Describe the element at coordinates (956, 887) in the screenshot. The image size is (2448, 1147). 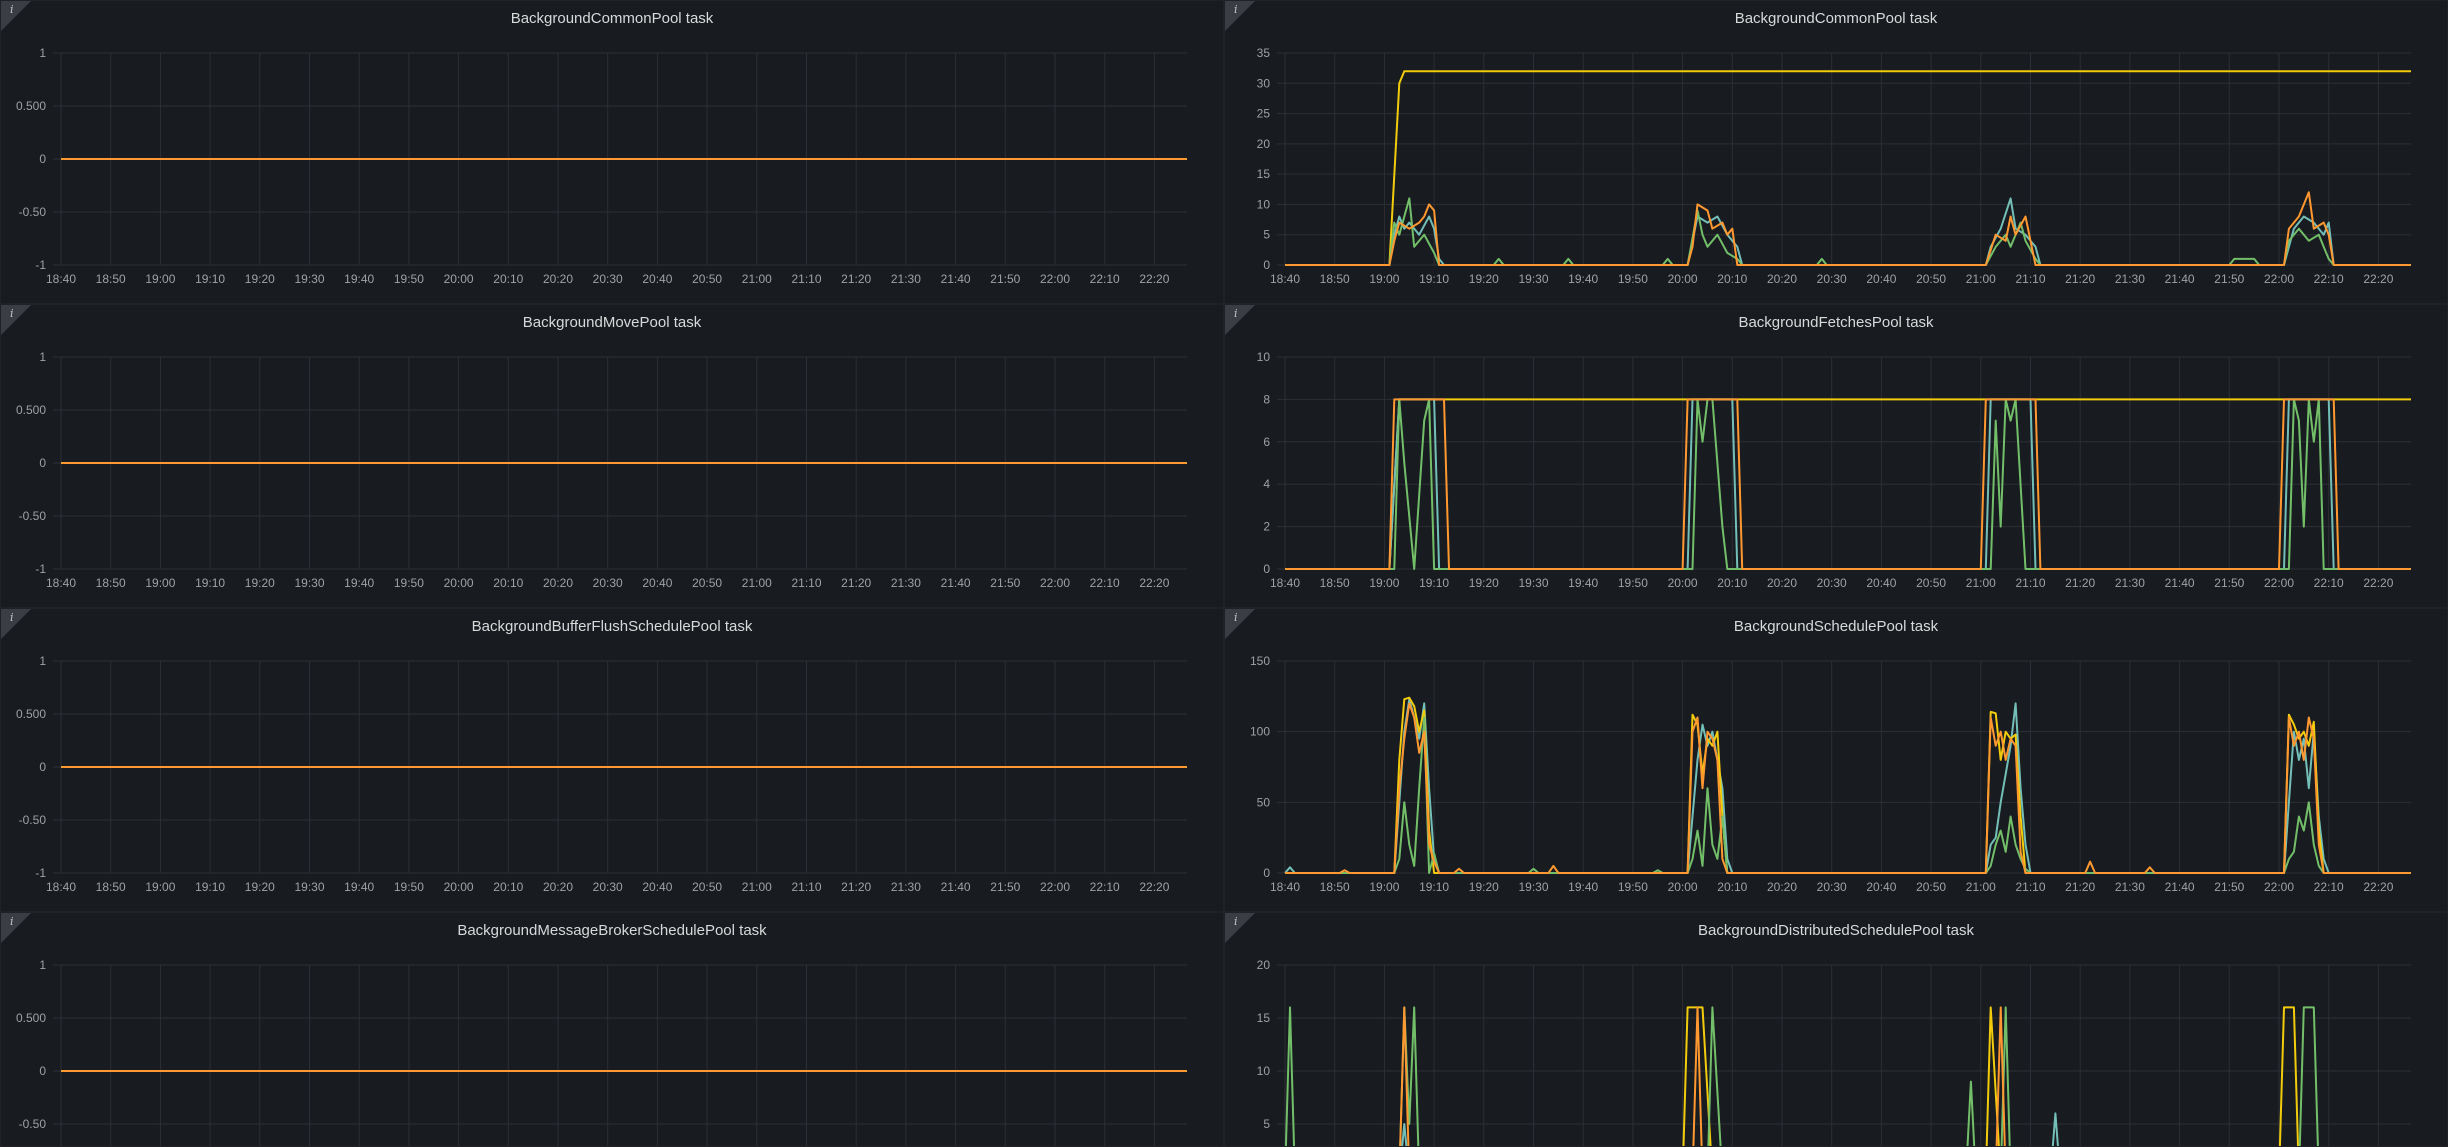
I see `x-tick-label: 21:40` at that location.